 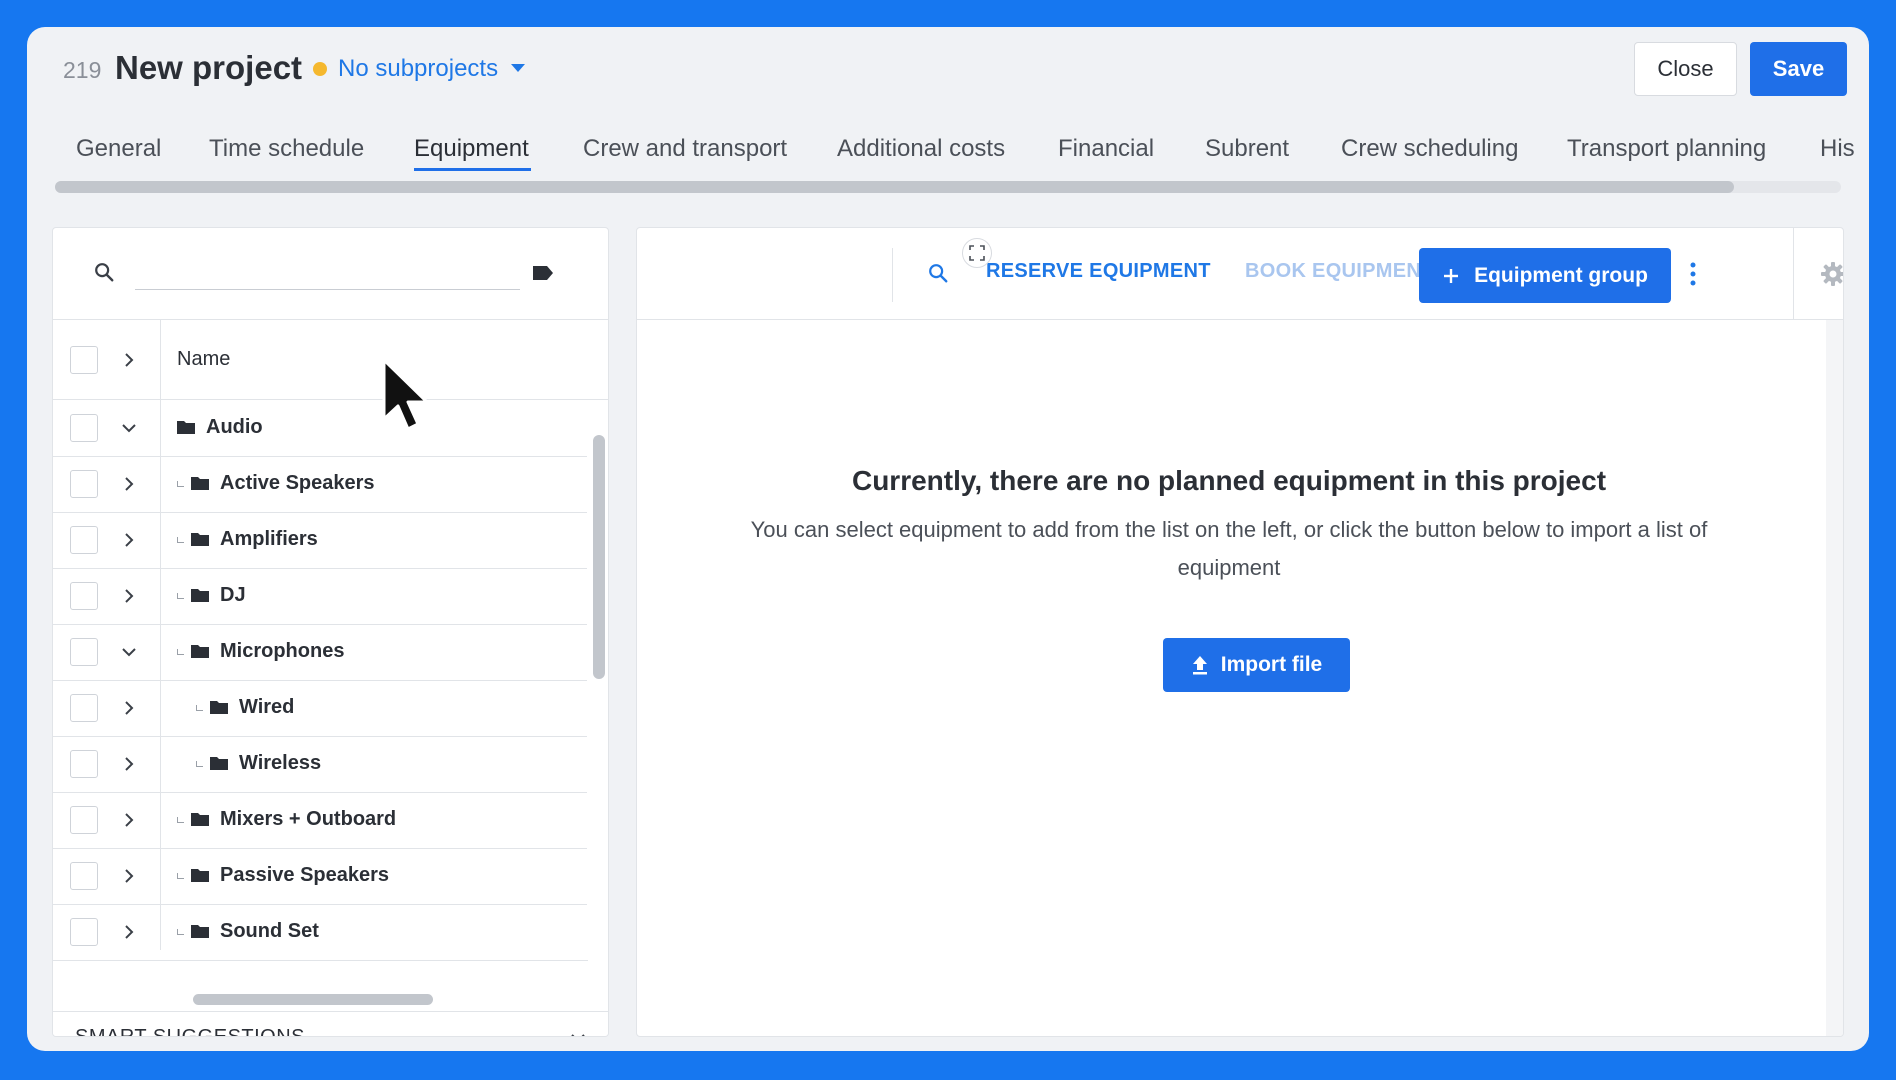 I want to click on tree-row-wireless: Wireless, so click(x=320, y=765).